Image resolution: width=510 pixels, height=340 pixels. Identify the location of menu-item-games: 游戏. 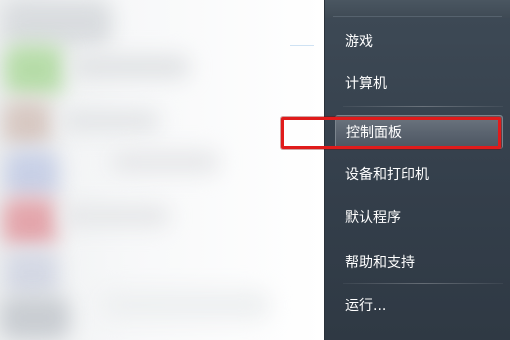
(417, 41).